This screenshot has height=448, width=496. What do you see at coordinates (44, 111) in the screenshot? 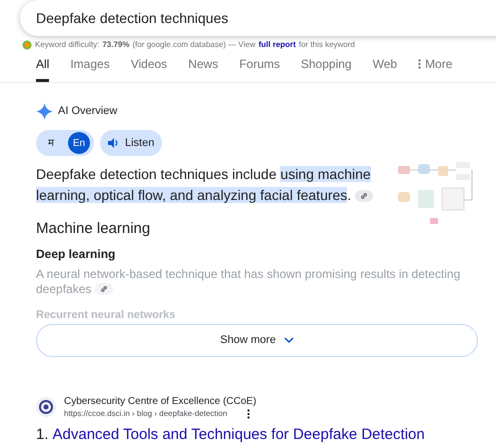
I see `sparkle-icon` at bounding box center [44, 111].